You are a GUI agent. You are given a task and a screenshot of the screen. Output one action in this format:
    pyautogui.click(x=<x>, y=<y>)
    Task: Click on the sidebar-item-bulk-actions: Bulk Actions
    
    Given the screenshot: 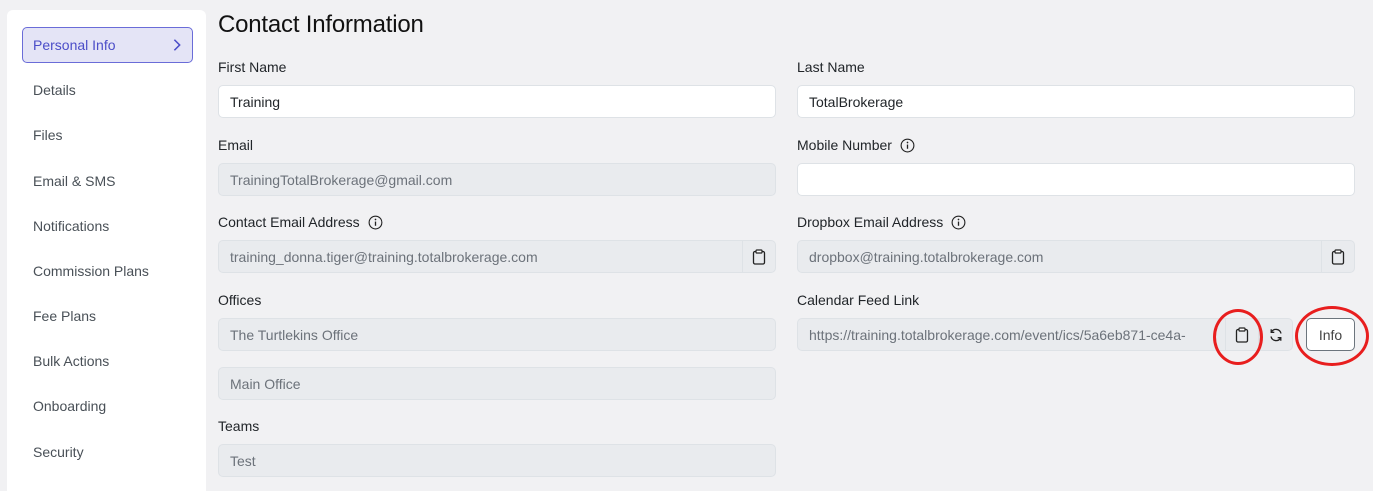 What is the action you would take?
    pyautogui.click(x=107, y=361)
    